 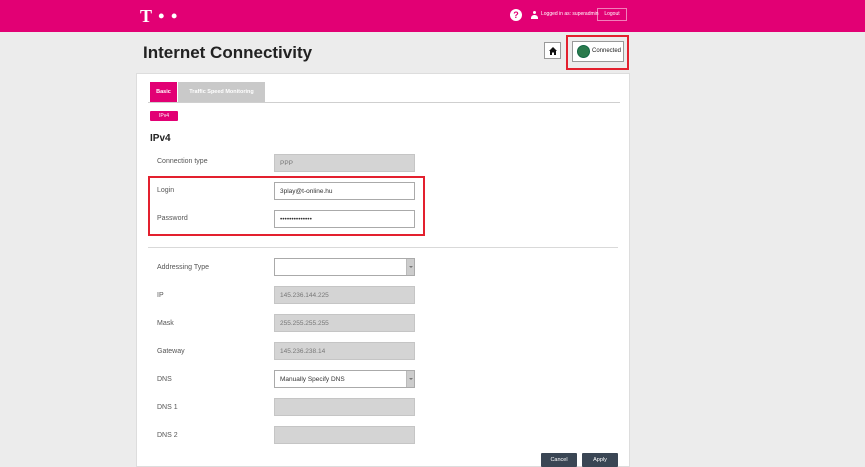 What do you see at coordinates (182, 161) in the screenshot?
I see `connection-type-label: Connection type` at bounding box center [182, 161].